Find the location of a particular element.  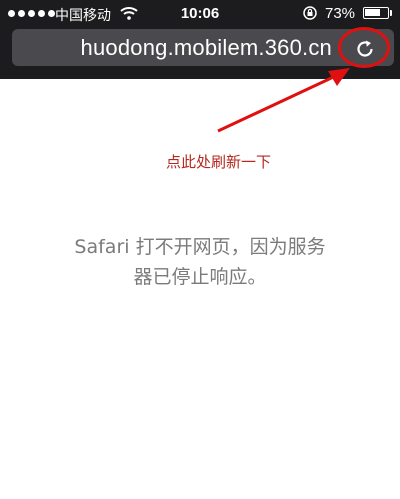

error-message: Safari 打不开网页，因为服务 器已停止响应。 is located at coordinates (200, 262).